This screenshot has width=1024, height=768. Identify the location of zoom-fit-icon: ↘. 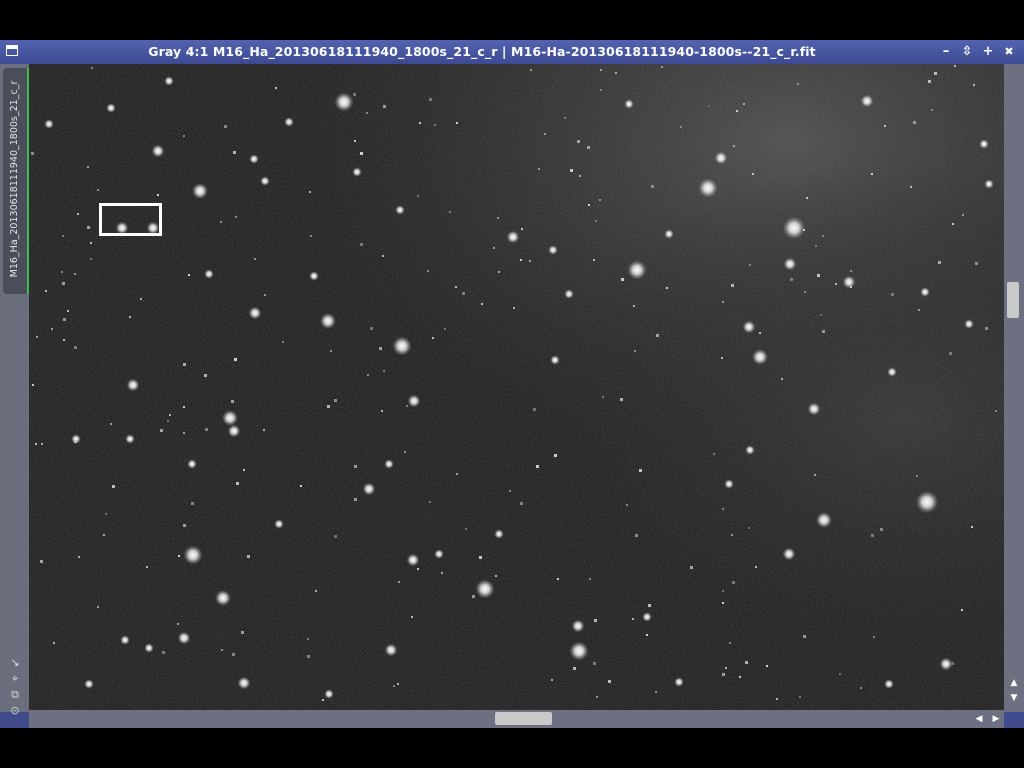
(15, 663).